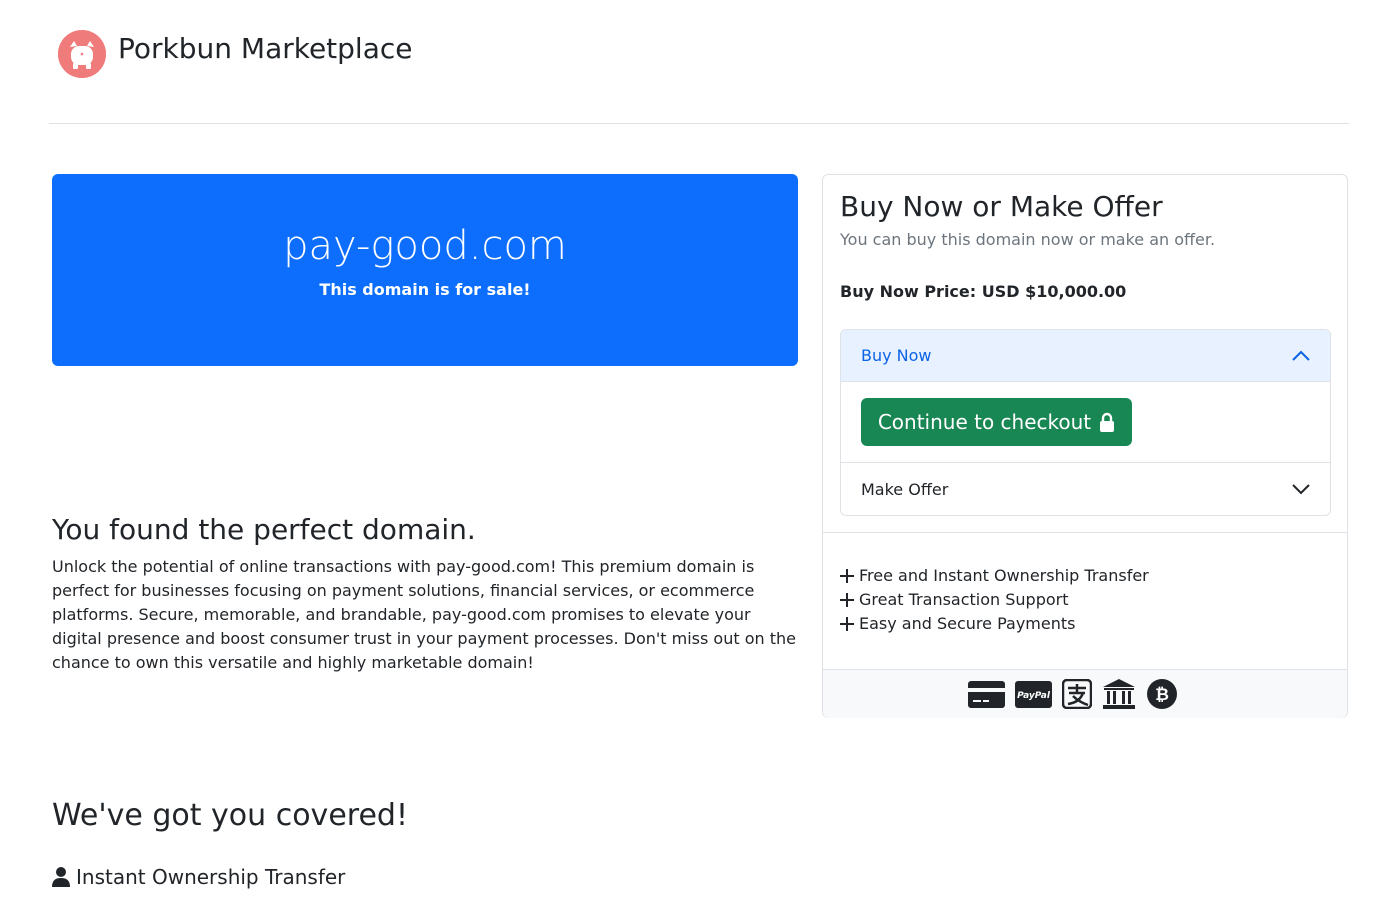 Image resolution: width=1400 pixels, height=900 pixels. What do you see at coordinates (964, 599) in the screenshot?
I see `feature-label: Great Transaction Support` at bounding box center [964, 599].